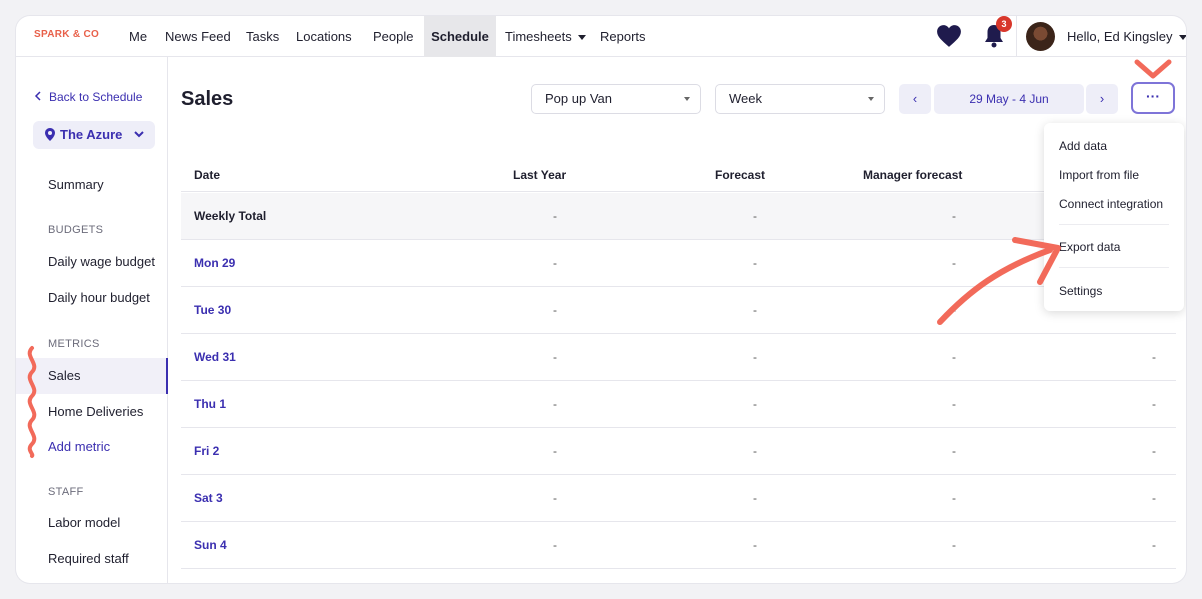 This screenshot has height=599, width=1202. What do you see at coordinates (1089, 247) in the screenshot?
I see `menu-item-export-data: Export data` at bounding box center [1089, 247].